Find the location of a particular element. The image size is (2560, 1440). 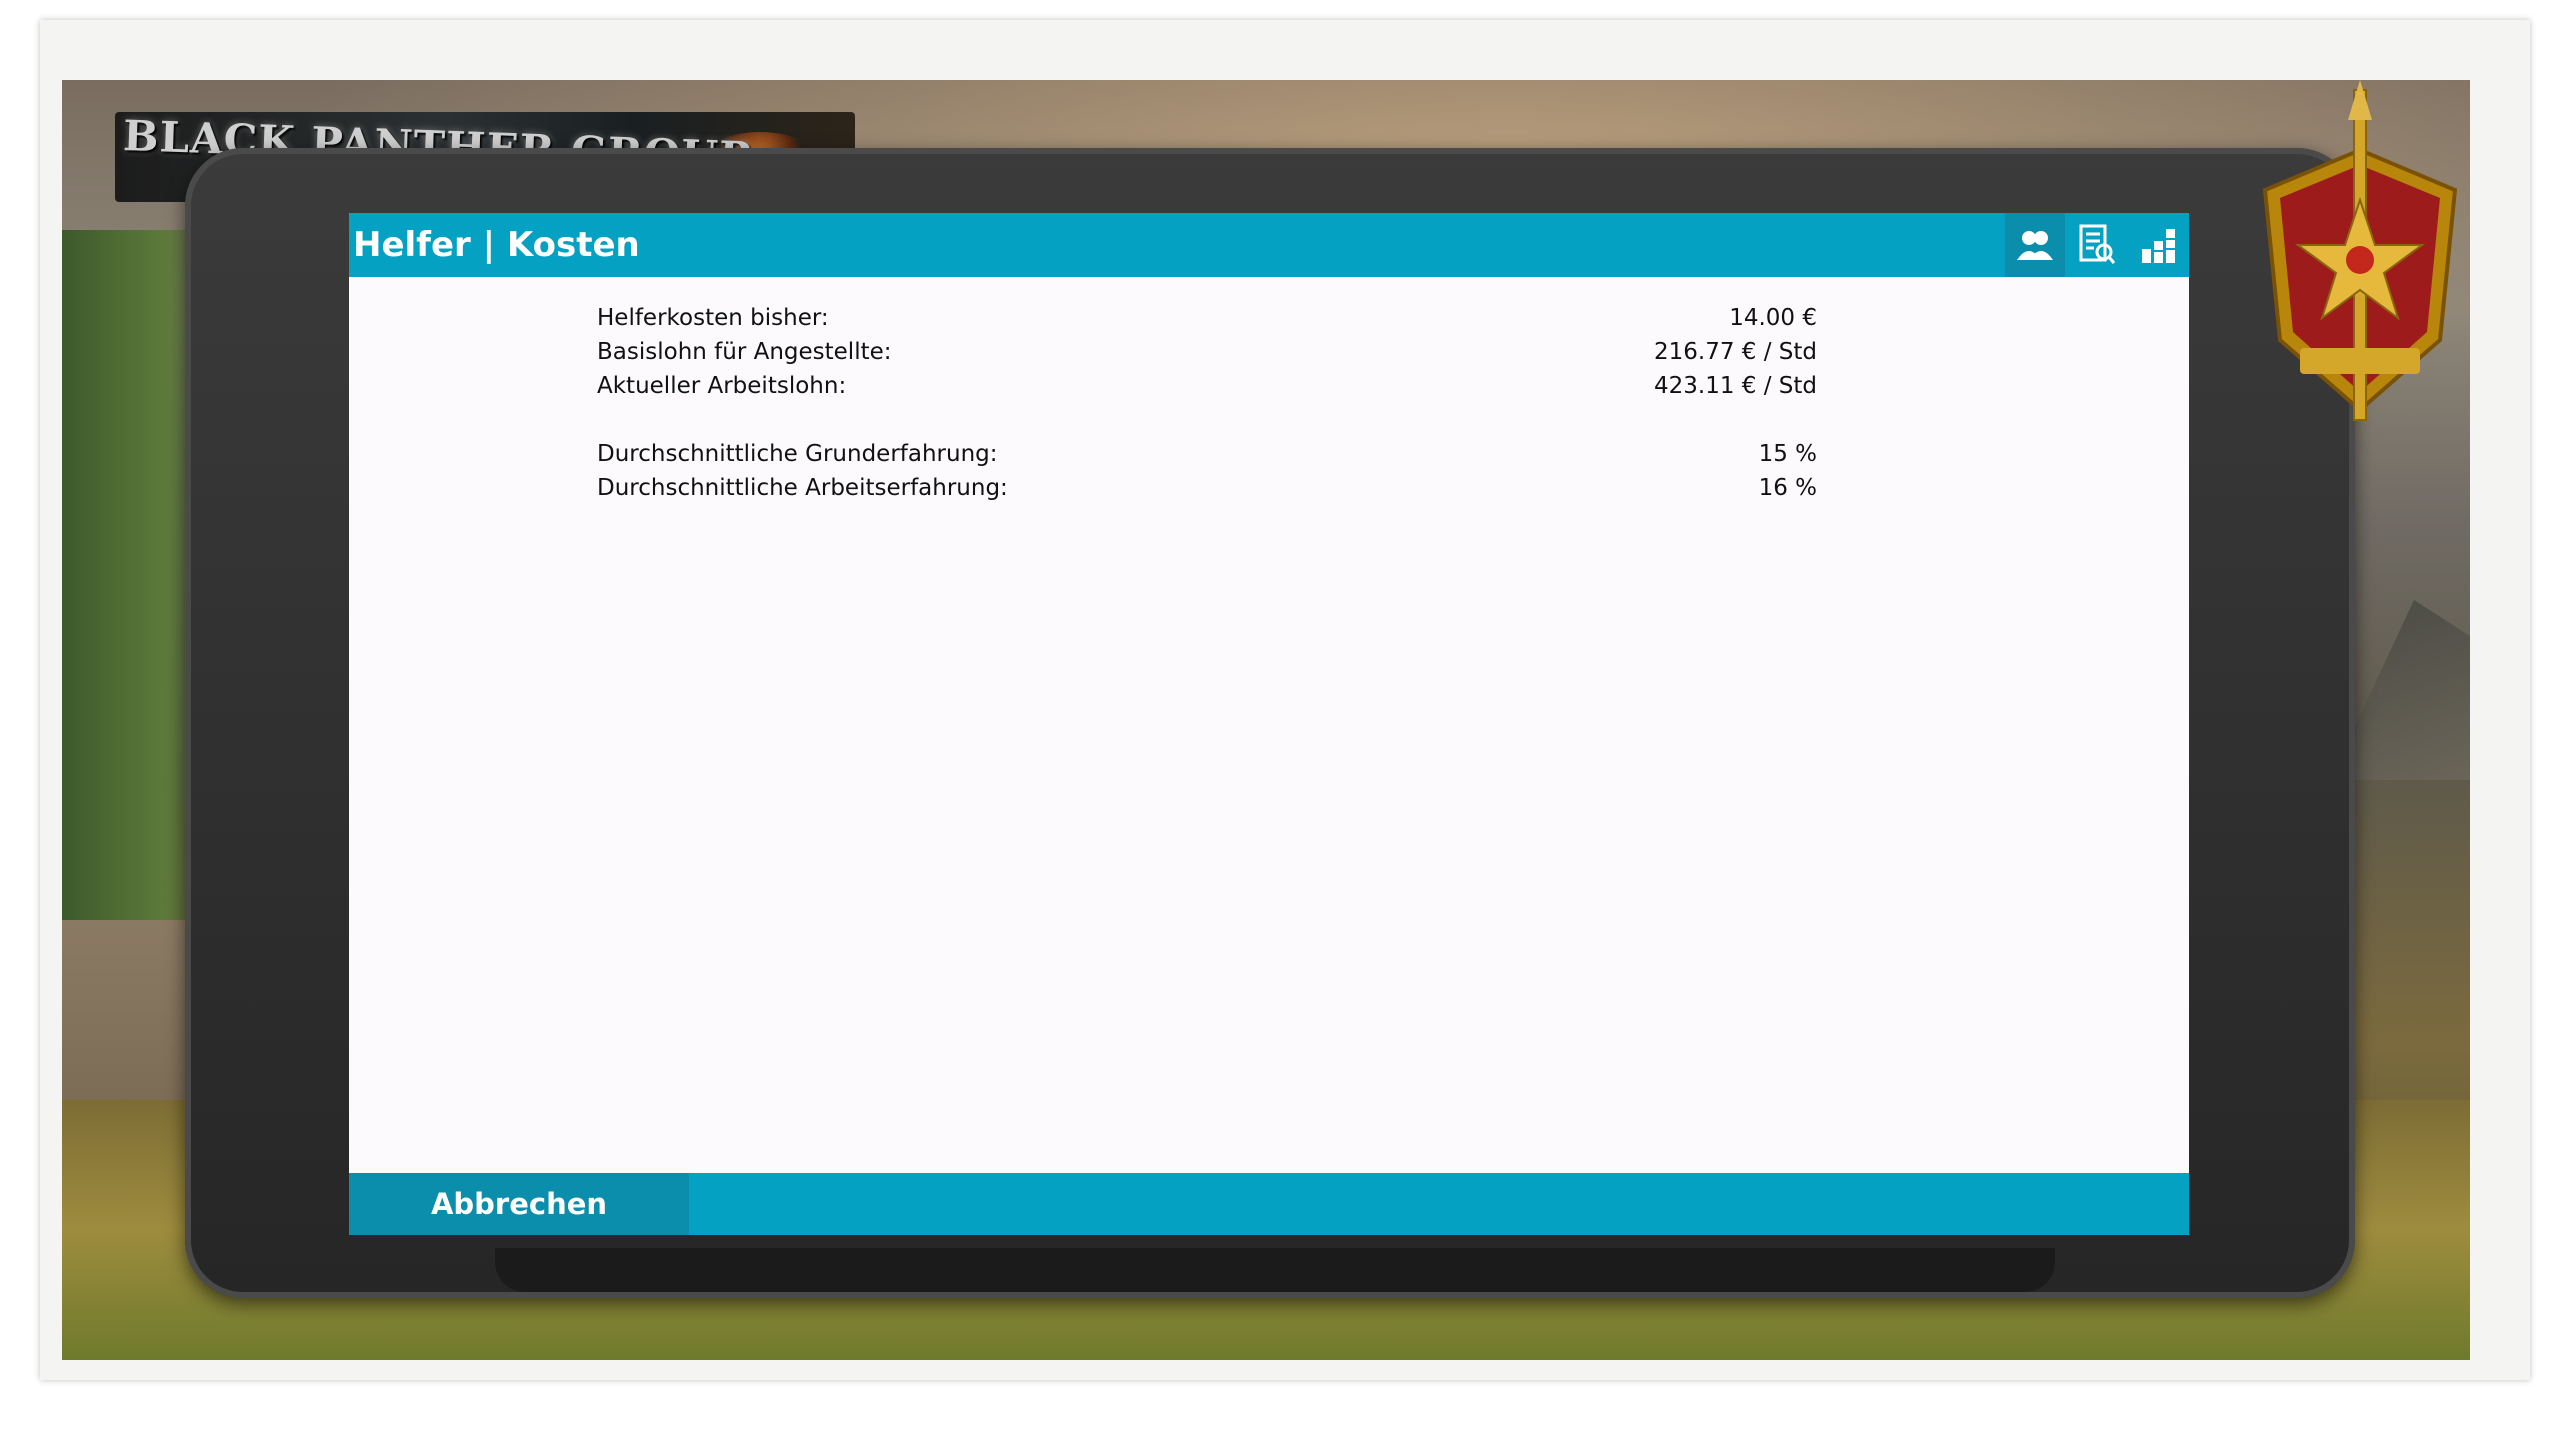

row-label: Basislohn für Angestellte: is located at coordinates (744, 352).